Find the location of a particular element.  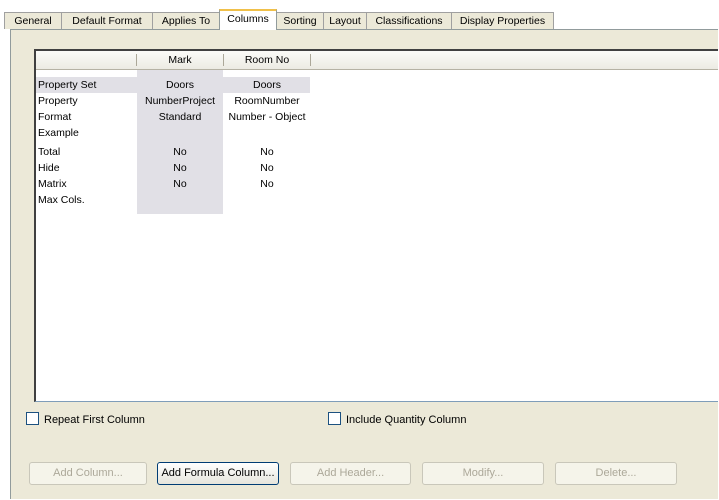

row-label-total: Total is located at coordinates (49, 152).